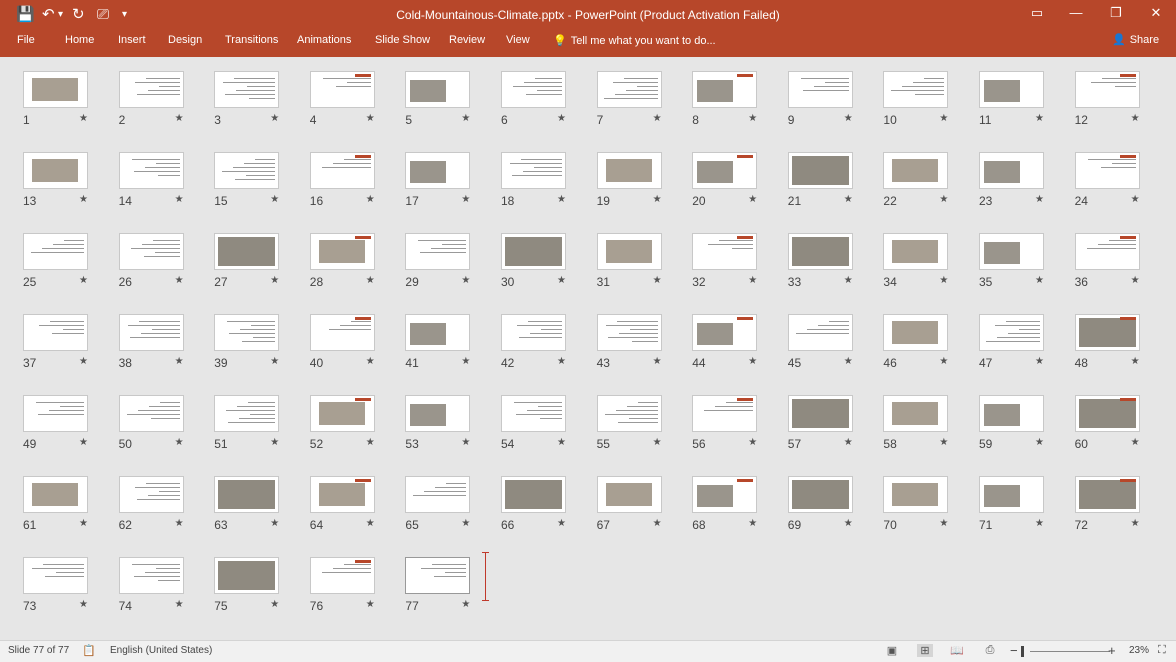  I want to click on slide-thumbnail: 26 ★, so click(165, 258).